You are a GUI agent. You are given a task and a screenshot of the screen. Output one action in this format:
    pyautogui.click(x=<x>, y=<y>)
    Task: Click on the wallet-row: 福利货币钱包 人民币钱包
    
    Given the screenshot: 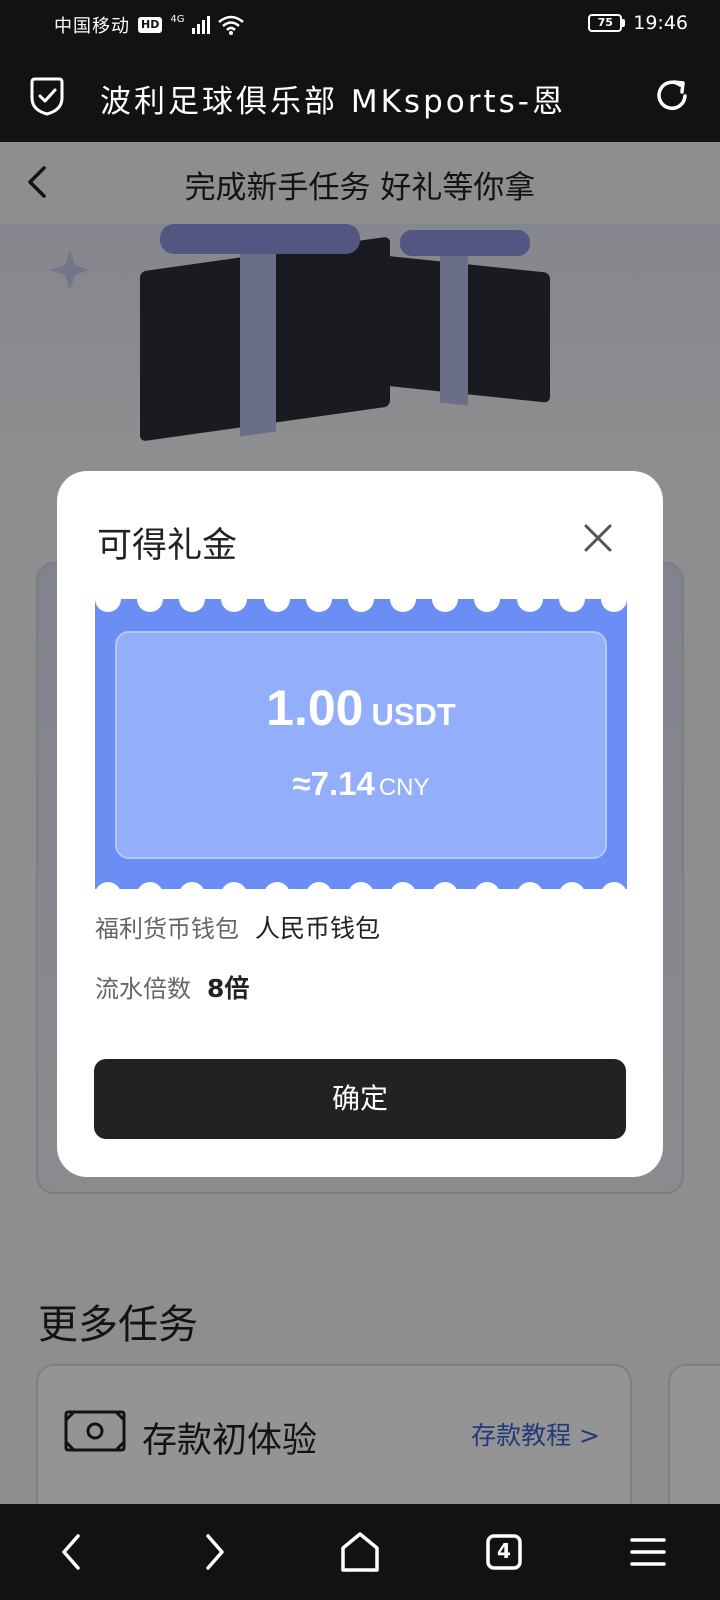 What is the action you would take?
    pyautogui.click(x=237, y=927)
    